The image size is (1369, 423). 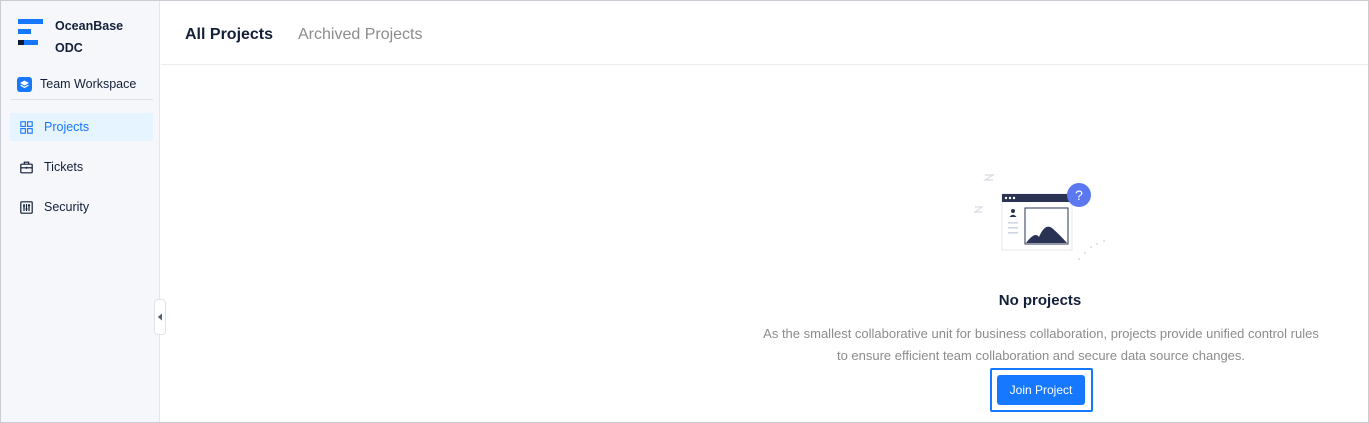 I want to click on grid-icon, so click(x=26, y=127).